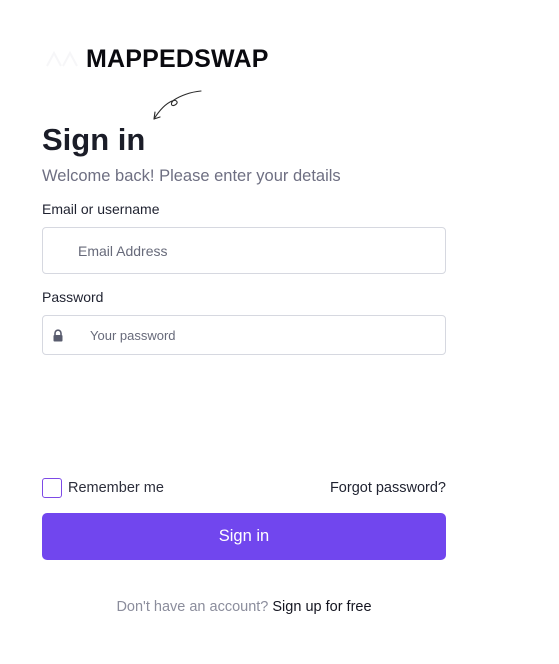 The width and height of the screenshot is (559, 664). I want to click on password-field-container, so click(244, 335).